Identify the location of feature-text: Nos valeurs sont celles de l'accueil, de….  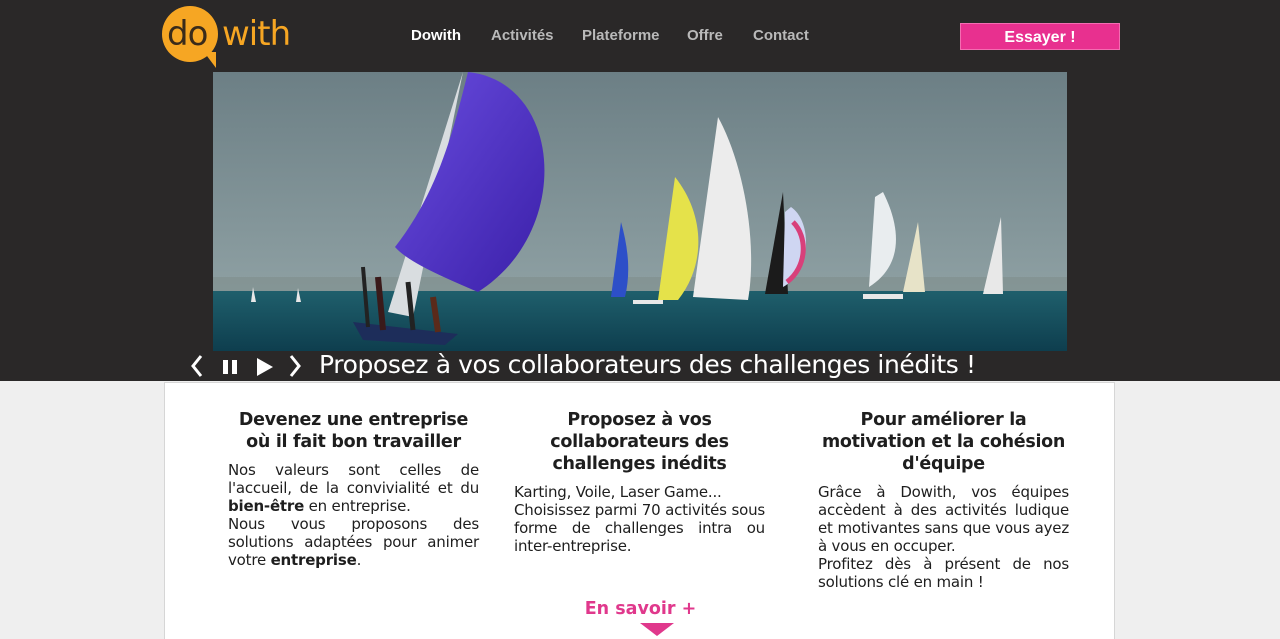
(353, 515).